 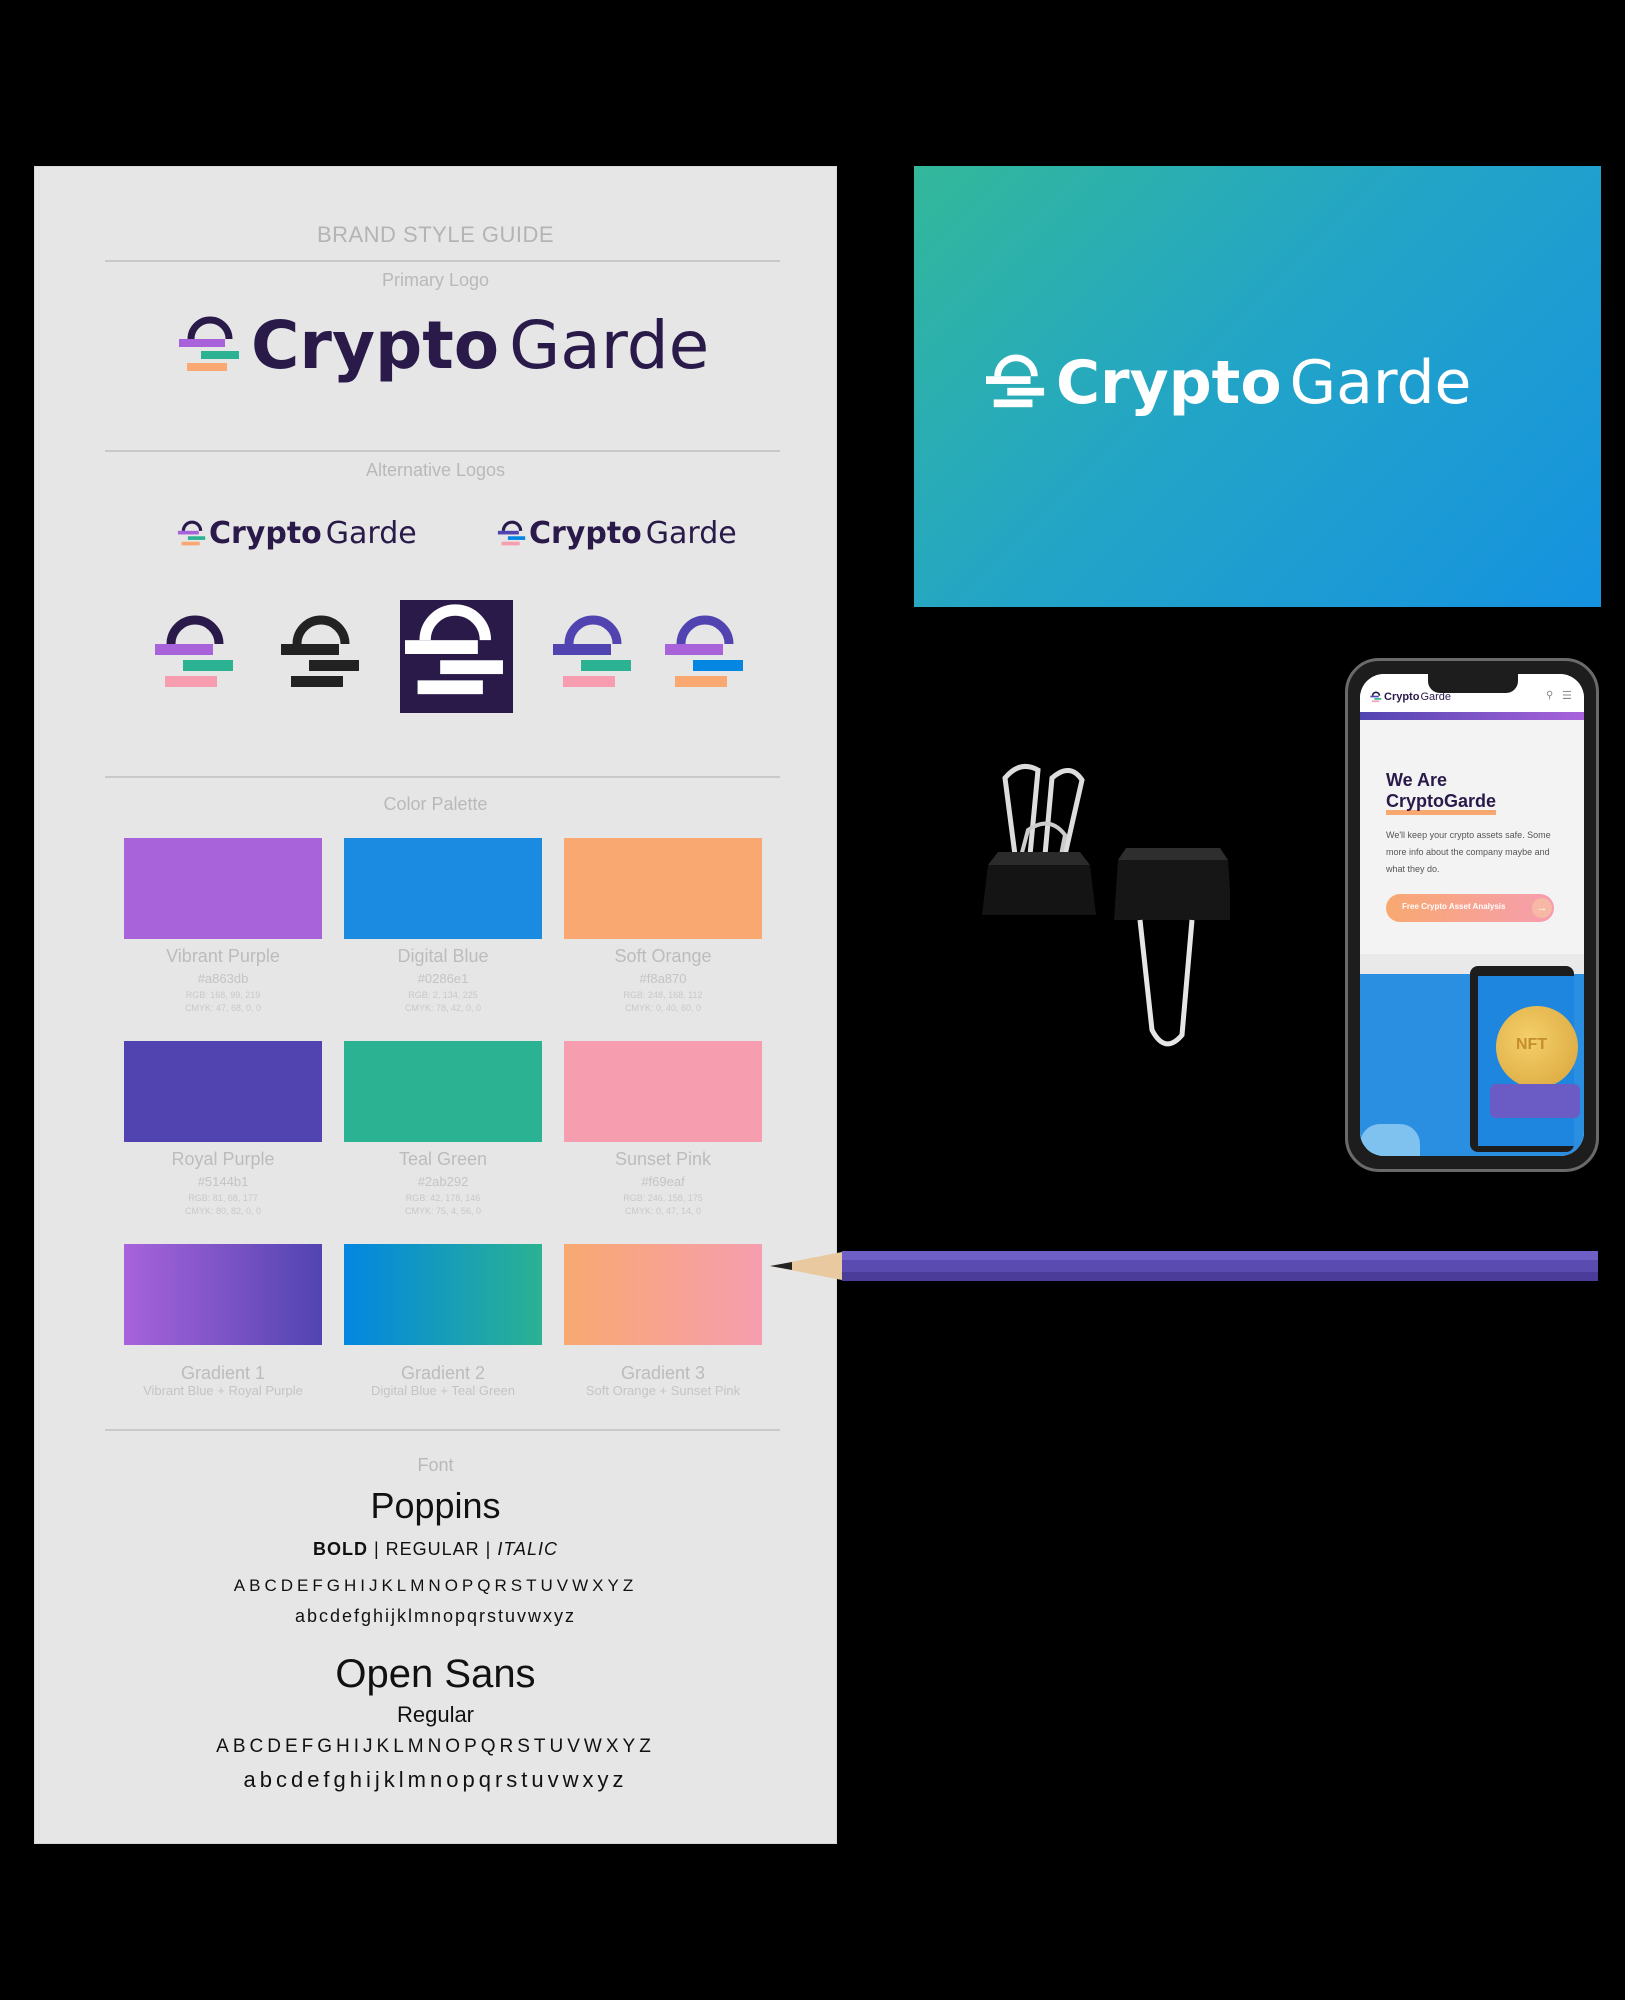 What do you see at coordinates (435, 1465) in the screenshot?
I see `font-caption: Font` at bounding box center [435, 1465].